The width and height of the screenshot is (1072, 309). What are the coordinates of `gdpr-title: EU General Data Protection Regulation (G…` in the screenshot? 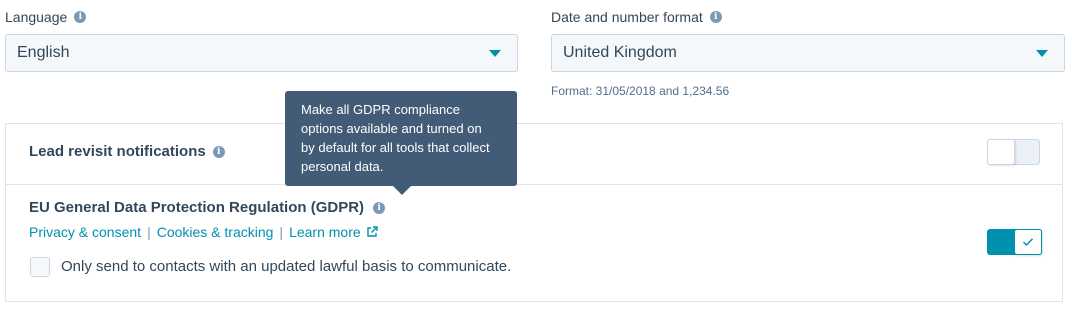 It's located at (207, 207).